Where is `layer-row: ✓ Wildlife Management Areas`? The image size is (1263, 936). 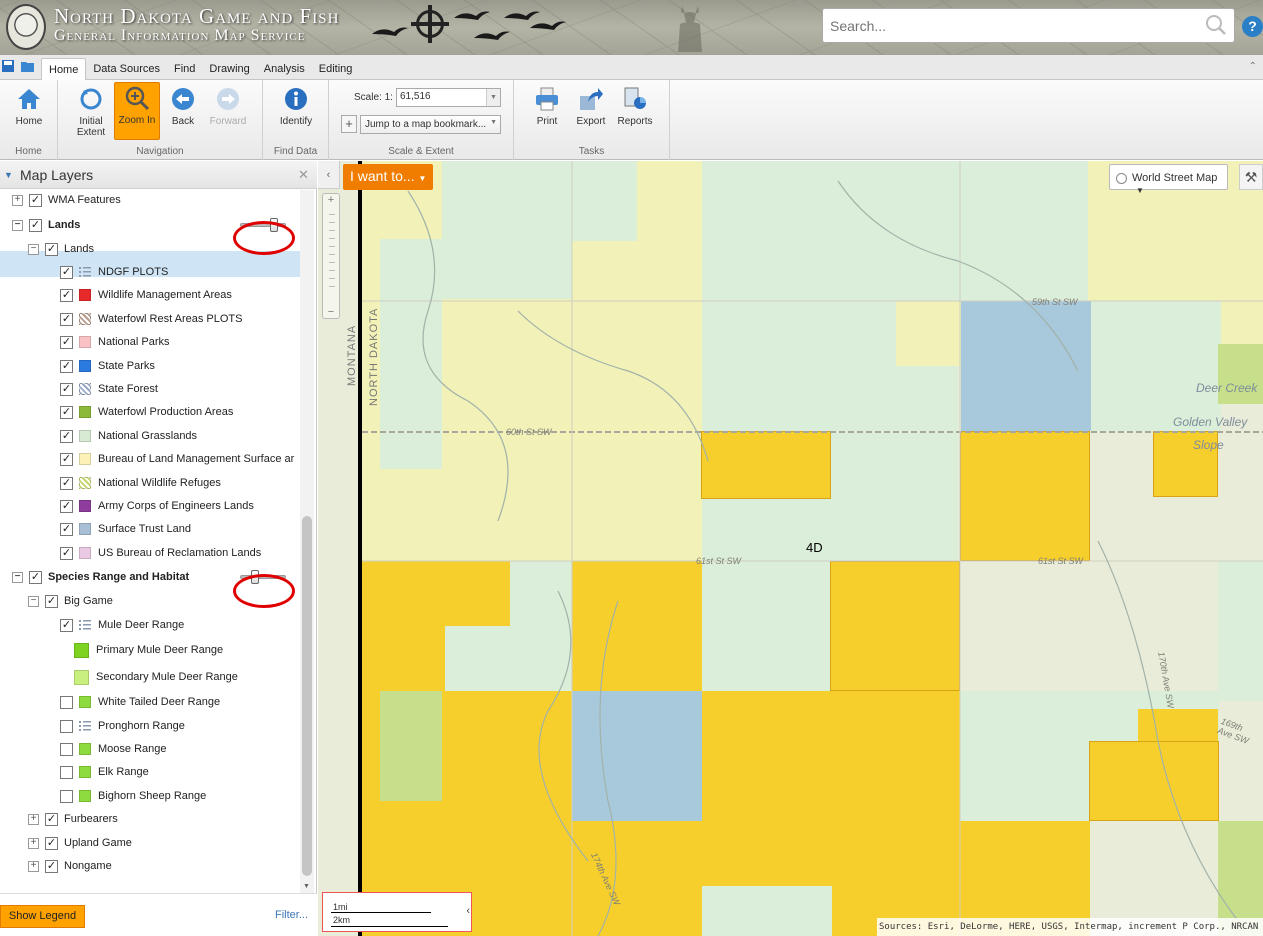
layer-row: ✓ Wildlife Management Areas is located at coordinates (146, 295).